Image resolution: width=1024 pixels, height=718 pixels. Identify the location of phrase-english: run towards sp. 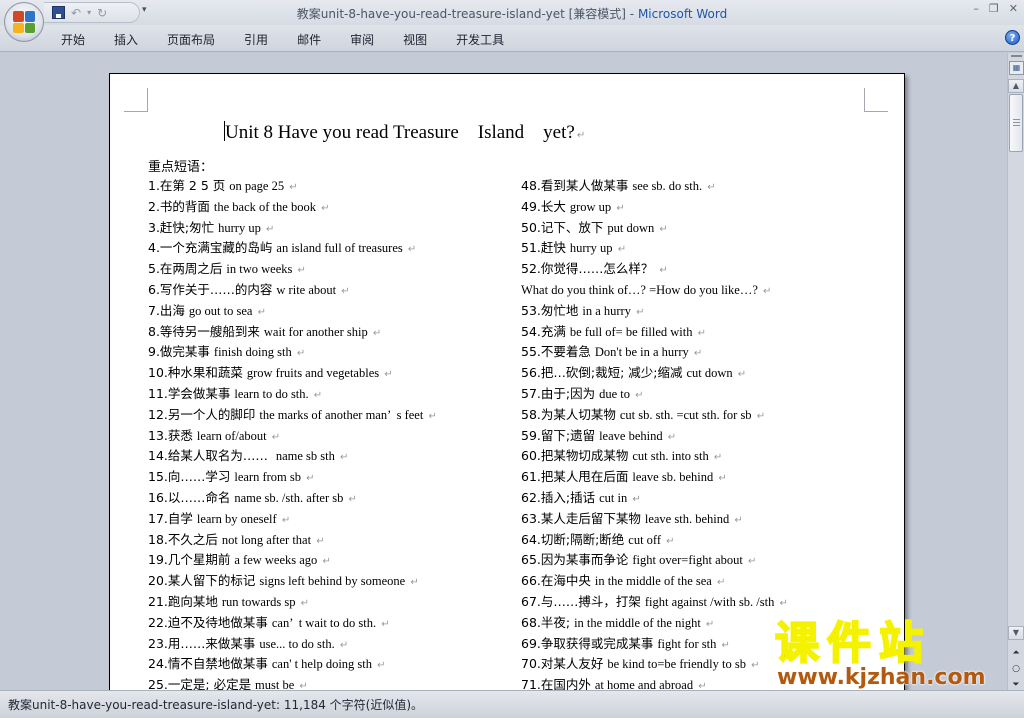
(260, 601).